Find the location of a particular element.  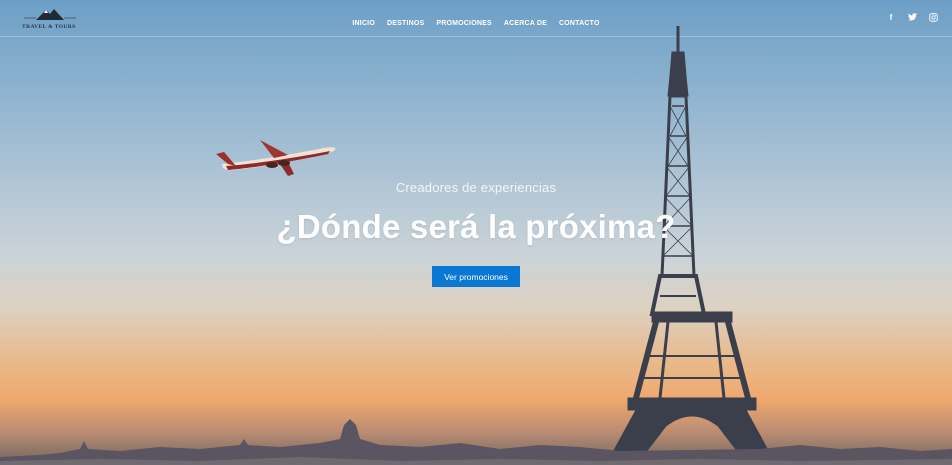

nav-item-contacto: CONTACTO is located at coordinates (579, 23).